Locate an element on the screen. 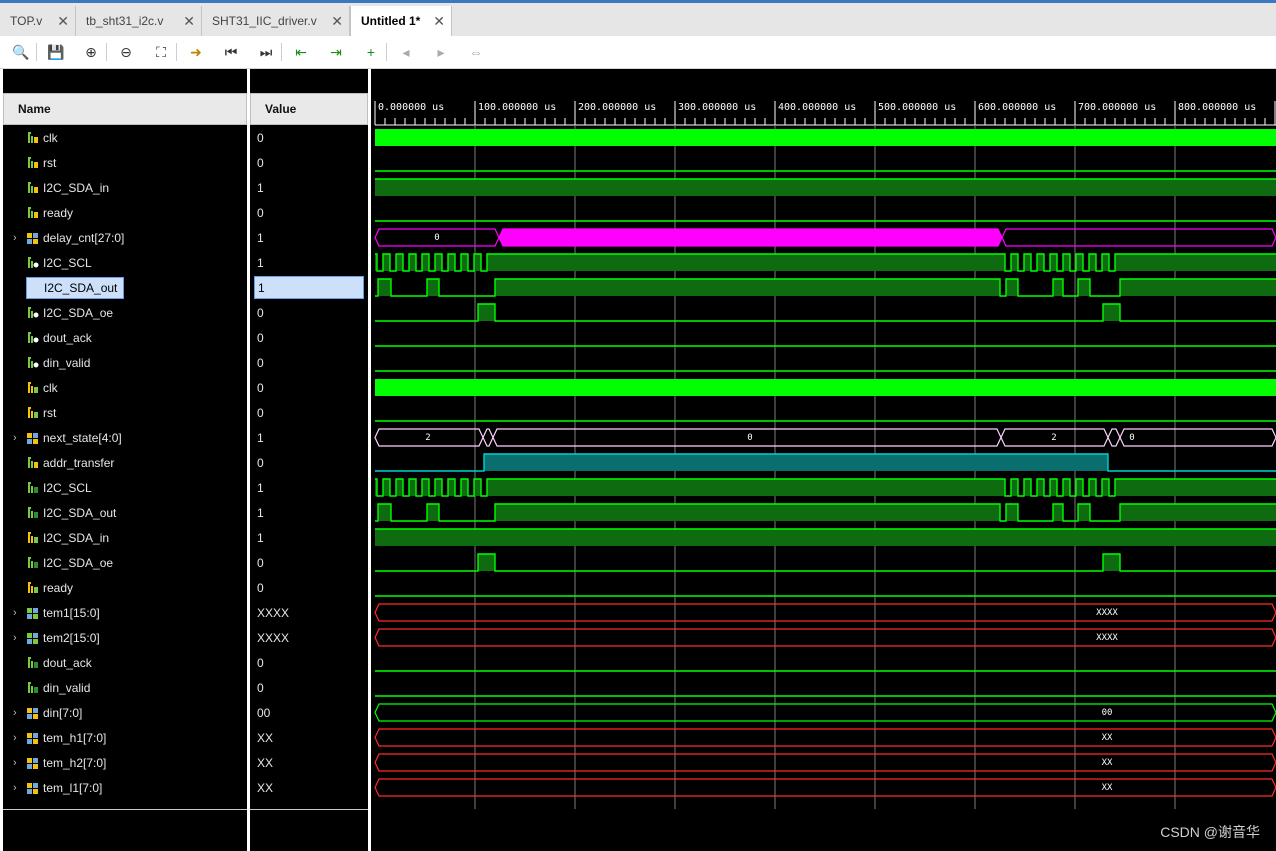 The height and width of the screenshot is (851, 1276). go-to-last-time-button: ⏭ is located at coordinates (266, 52).